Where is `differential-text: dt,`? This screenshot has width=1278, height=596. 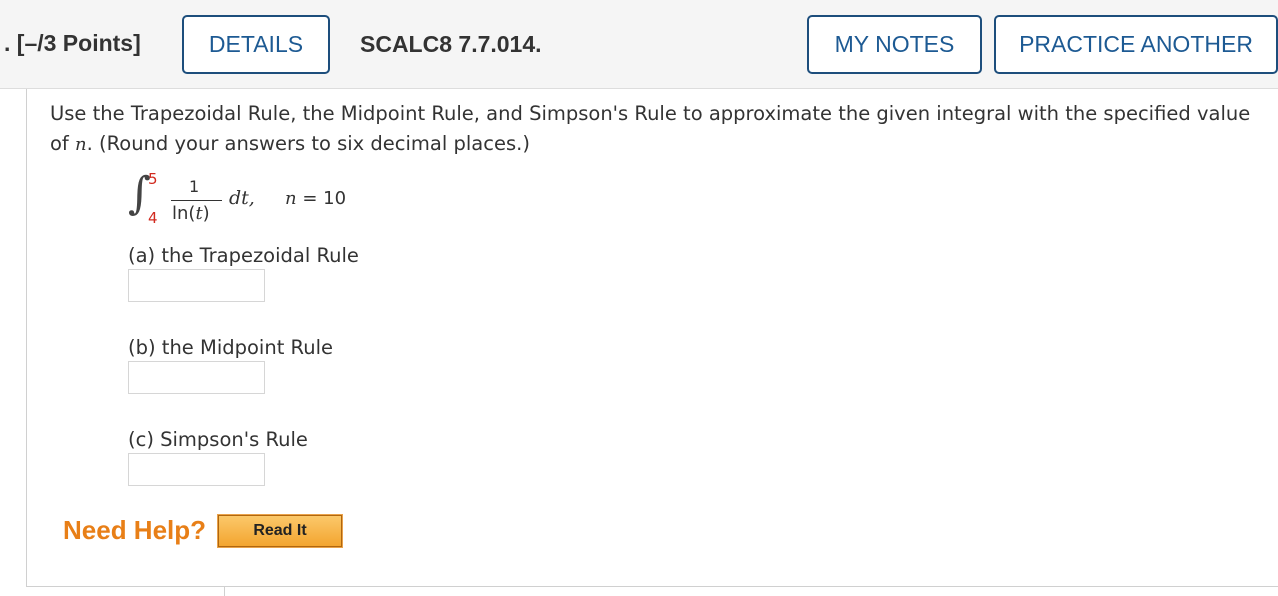
differential-text: dt, is located at coordinates (242, 198).